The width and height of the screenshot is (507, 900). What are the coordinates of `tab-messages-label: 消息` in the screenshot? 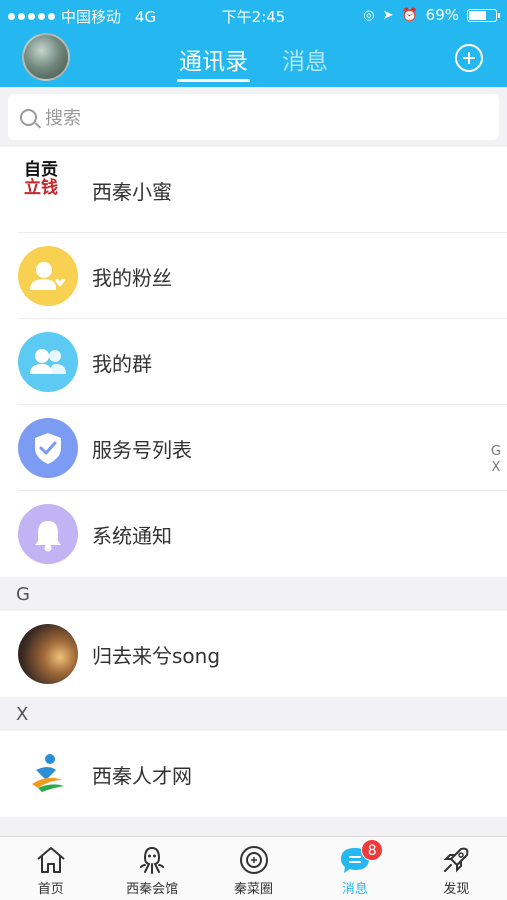 It's located at (305, 62).